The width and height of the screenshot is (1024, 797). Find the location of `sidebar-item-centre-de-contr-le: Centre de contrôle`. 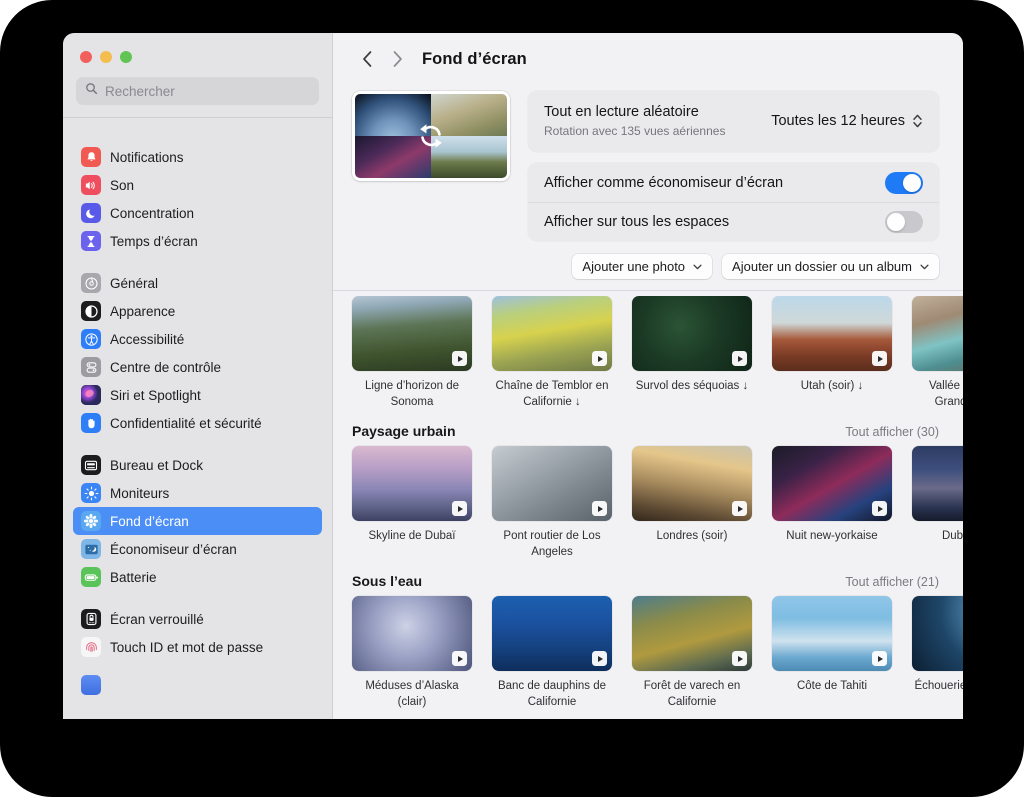

sidebar-item-centre-de-contr-le: Centre de contrôle is located at coordinates (197, 367).